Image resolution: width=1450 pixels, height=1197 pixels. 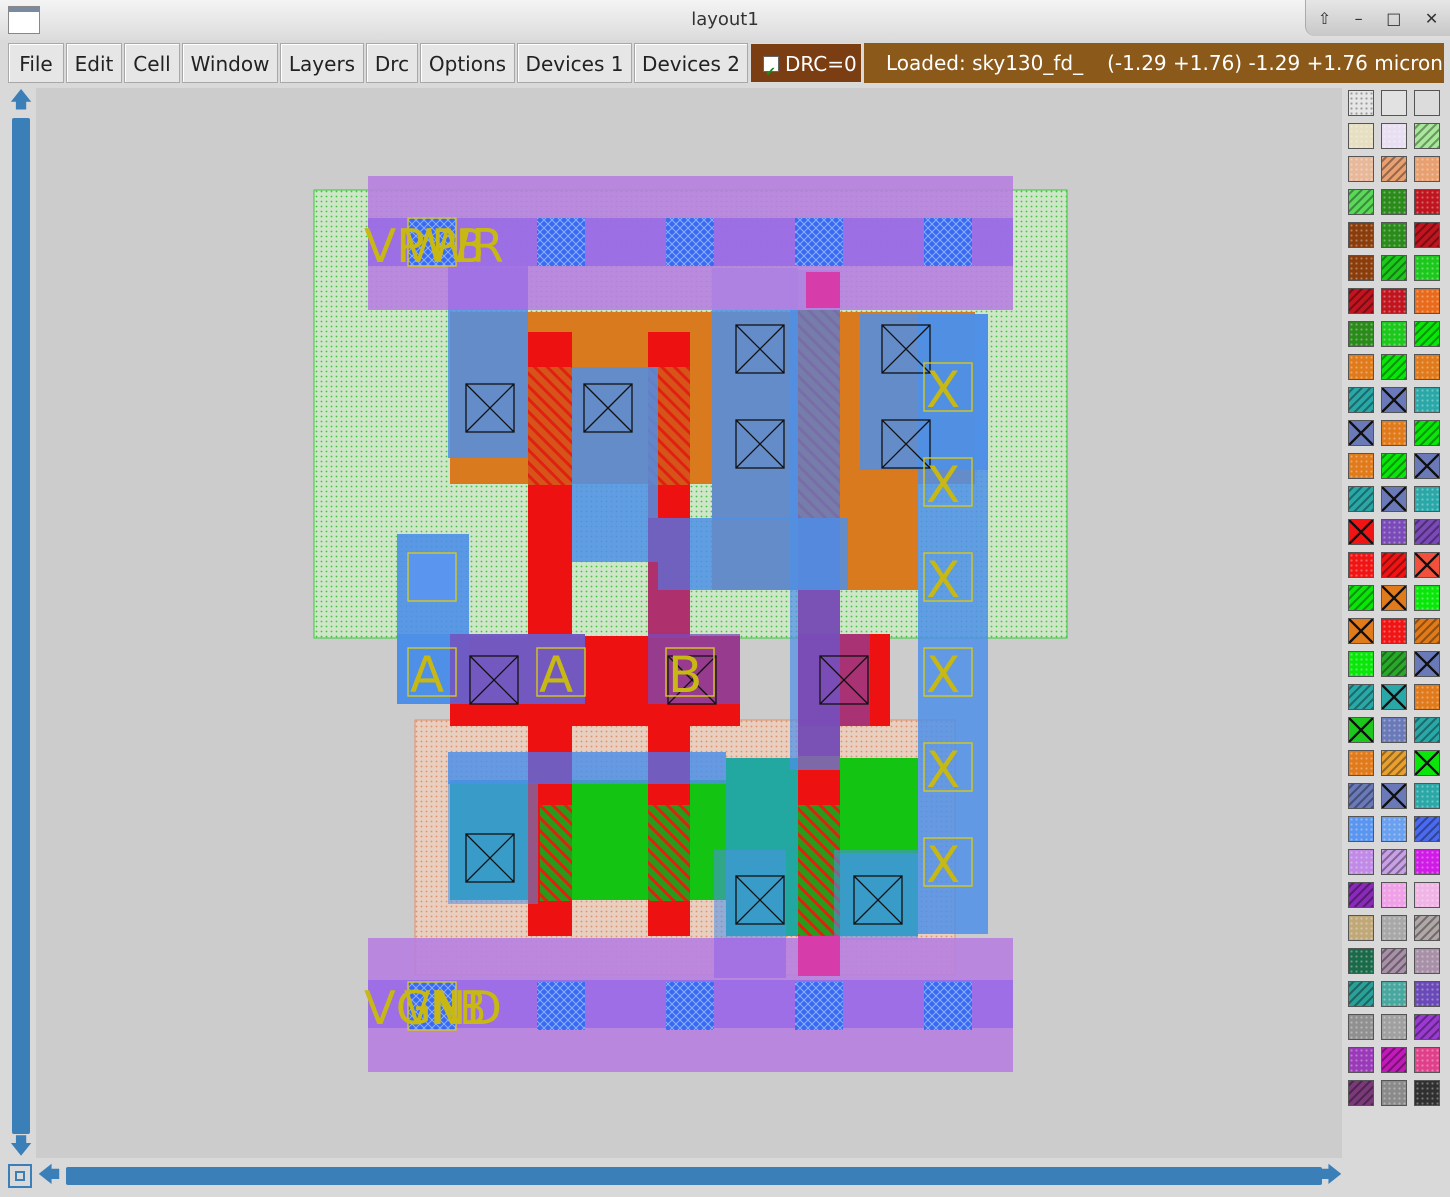 I want to click on menu-cell: Cell, so click(x=152, y=63).